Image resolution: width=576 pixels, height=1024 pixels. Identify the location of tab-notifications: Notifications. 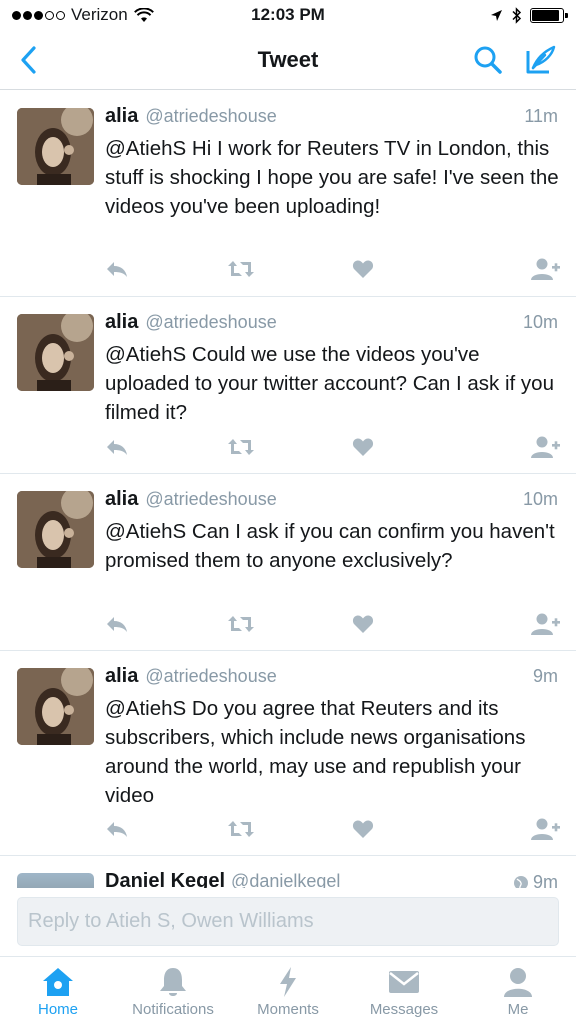
(173, 990).